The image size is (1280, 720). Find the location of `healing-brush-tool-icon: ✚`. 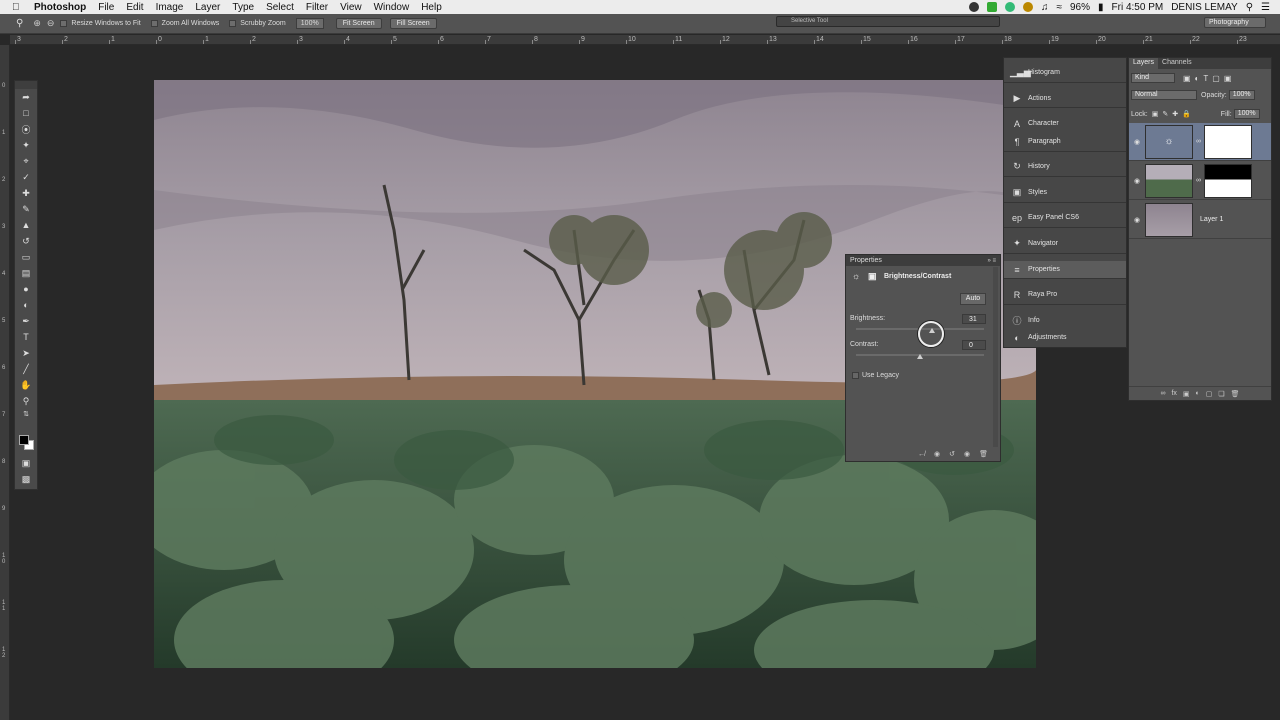

healing-brush-tool-icon: ✚ is located at coordinates (26, 193).